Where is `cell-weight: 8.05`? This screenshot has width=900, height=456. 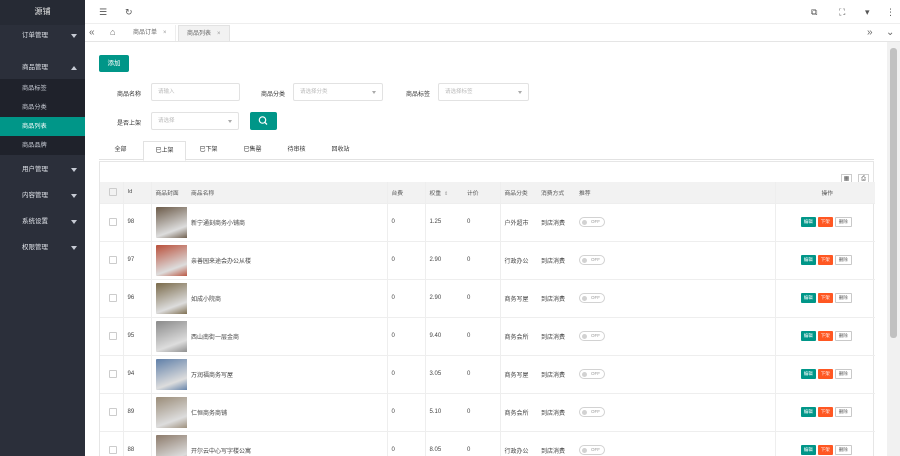
cell-weight: 8.05 is located at coordinates (443, 443).